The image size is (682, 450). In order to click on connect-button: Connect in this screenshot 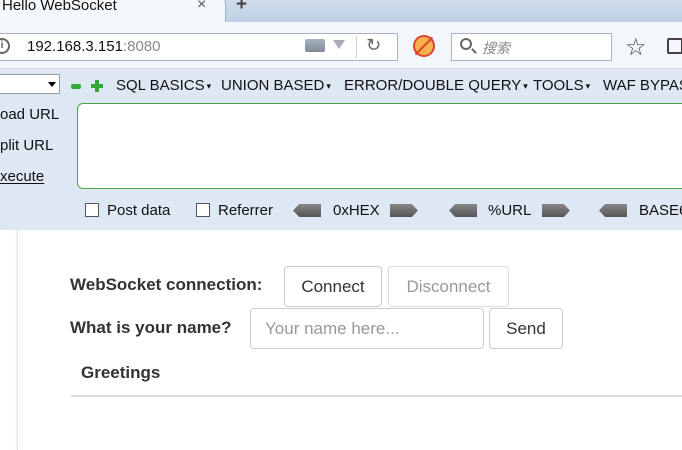, I will do `click(333, 286)`.